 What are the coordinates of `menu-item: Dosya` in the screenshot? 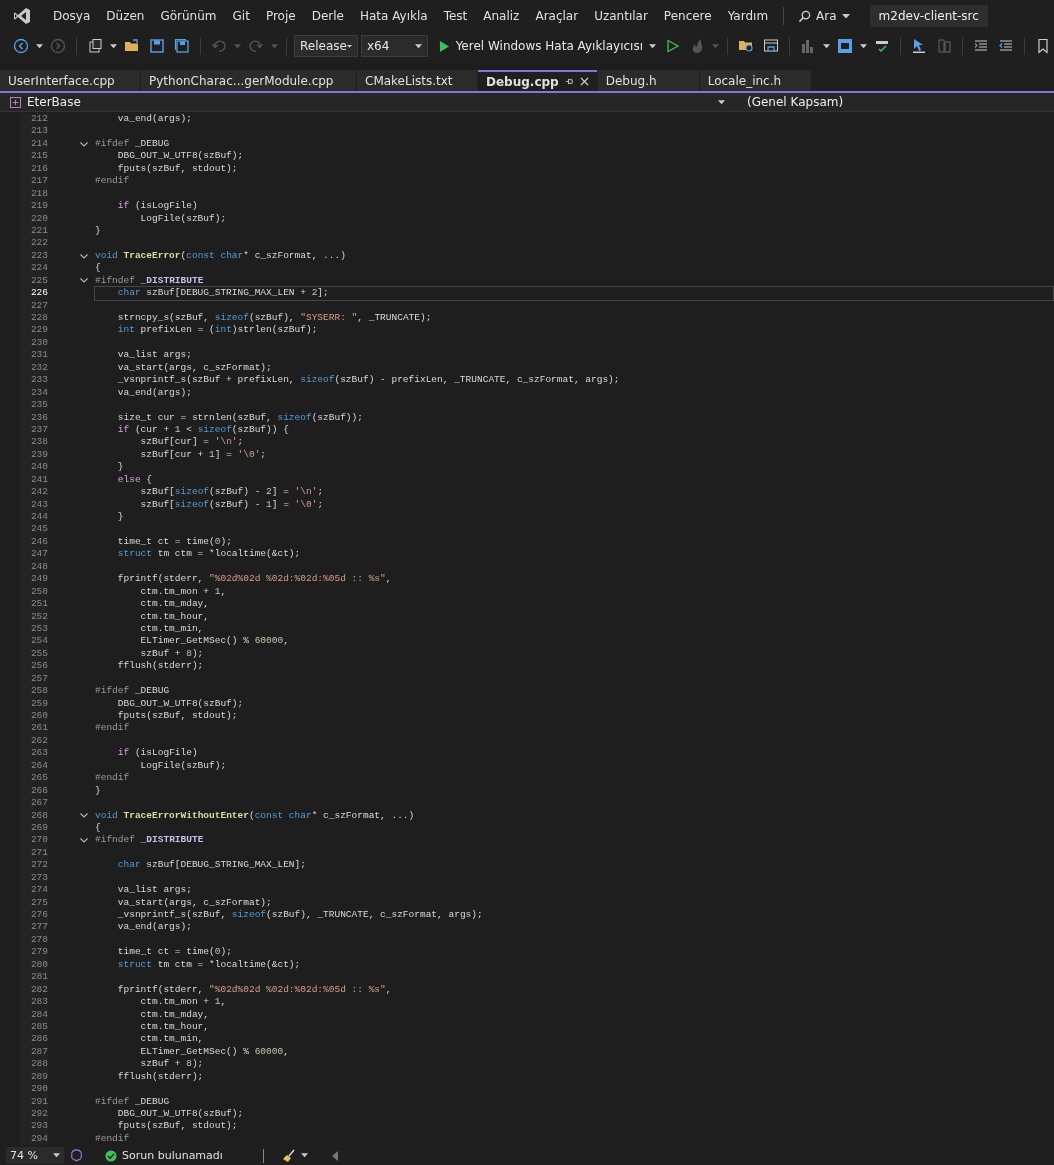 It's located at (72, 16).